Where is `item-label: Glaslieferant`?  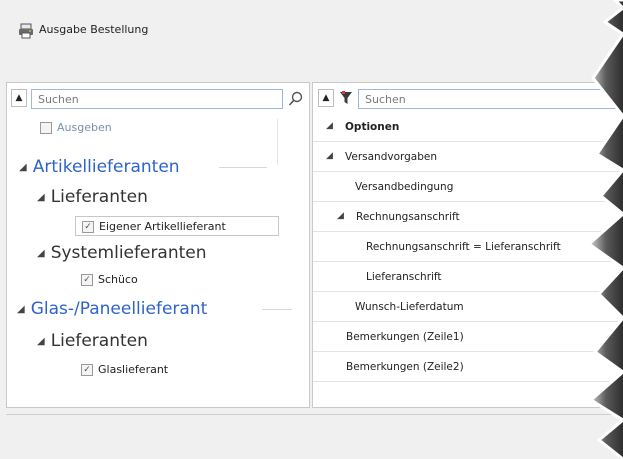
item-label: Glaslieferant is located at coordinates (133, 369).